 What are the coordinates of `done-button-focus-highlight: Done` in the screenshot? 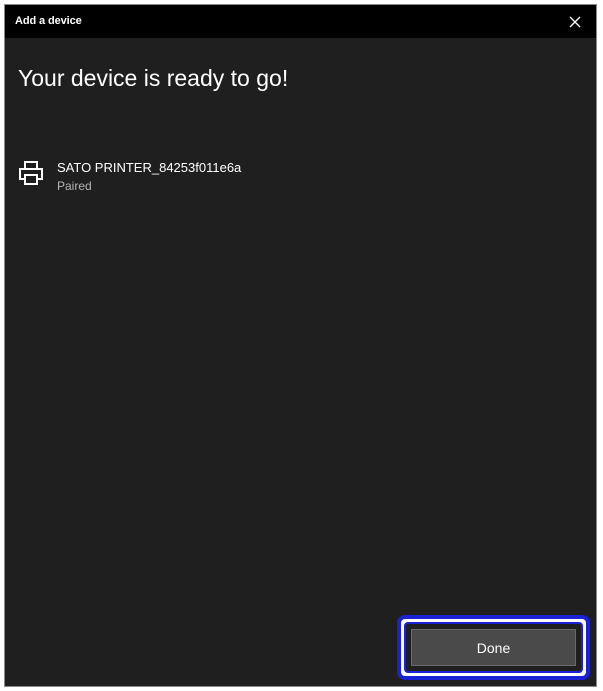 It's located at (493, 647).